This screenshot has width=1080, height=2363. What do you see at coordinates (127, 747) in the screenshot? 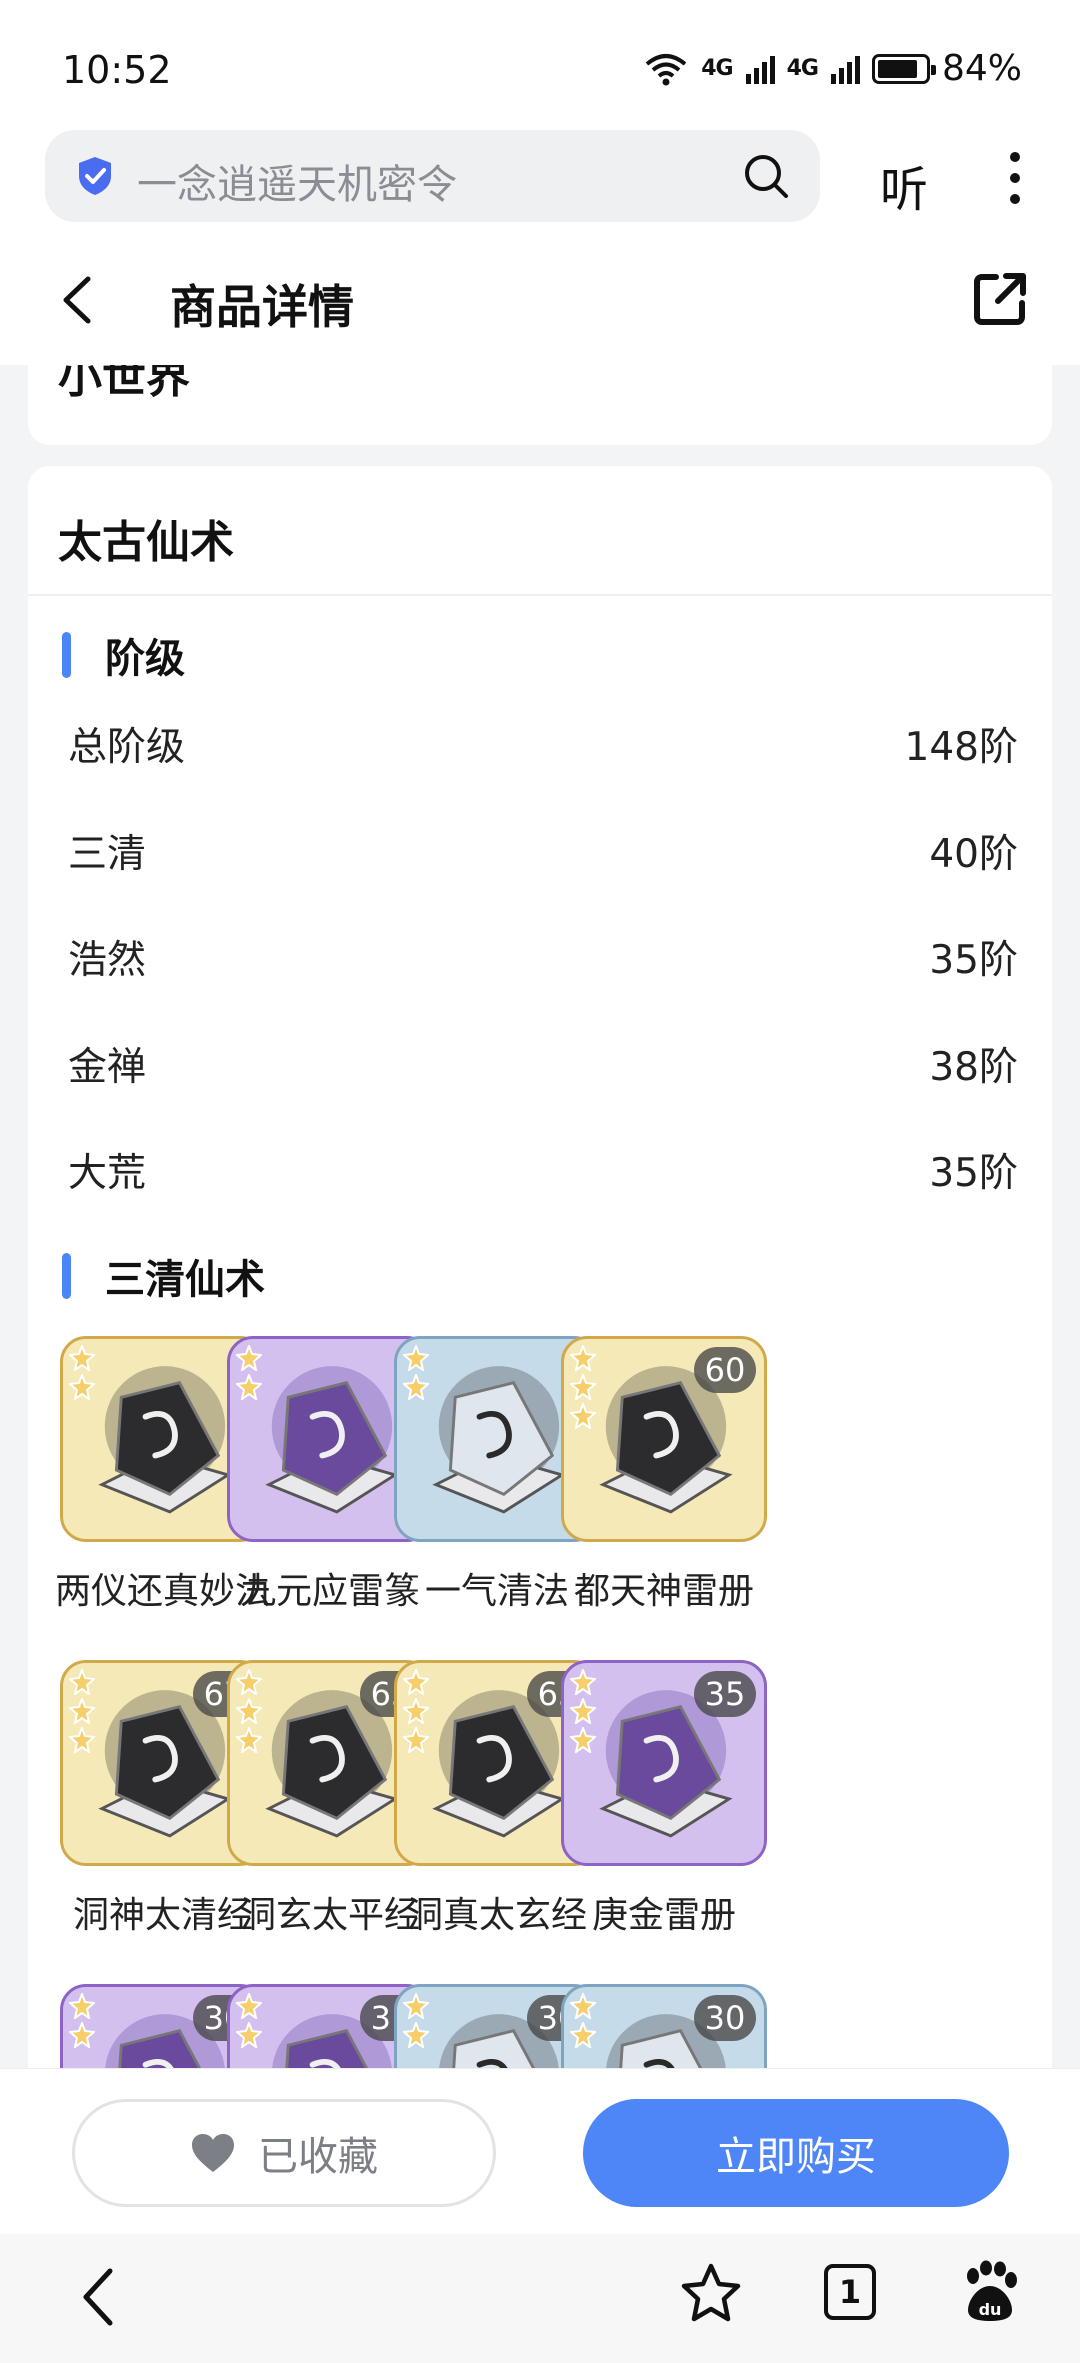
I see `rank-label: 总阶级` at bounding box center [127, 747].